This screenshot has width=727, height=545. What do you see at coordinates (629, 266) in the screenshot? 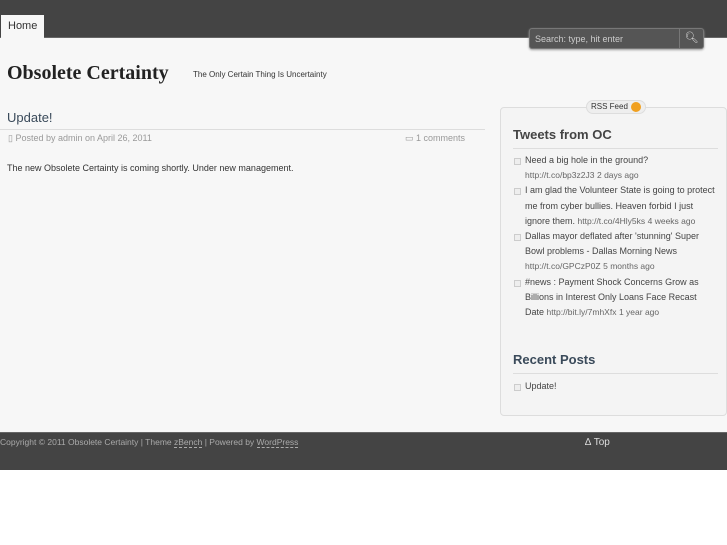
I see `tweet-time: 5 months ago` at bounding box center [629, 266].